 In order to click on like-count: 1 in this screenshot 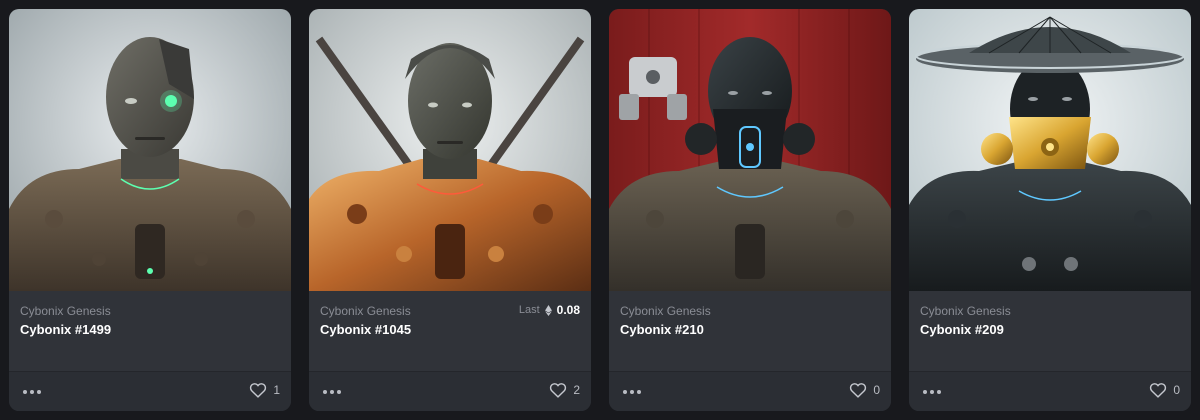, I will do `click(276, 390)`.